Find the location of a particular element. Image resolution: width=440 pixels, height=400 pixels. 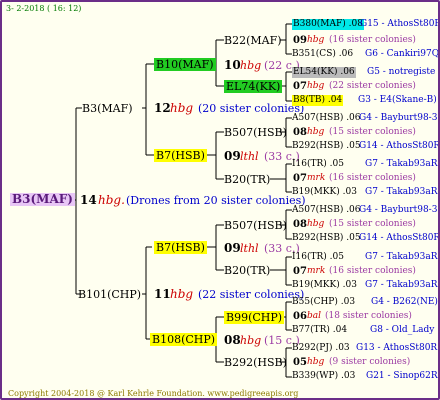

g2-node-2: B7(HSB) is located at coordinates (180, 155).